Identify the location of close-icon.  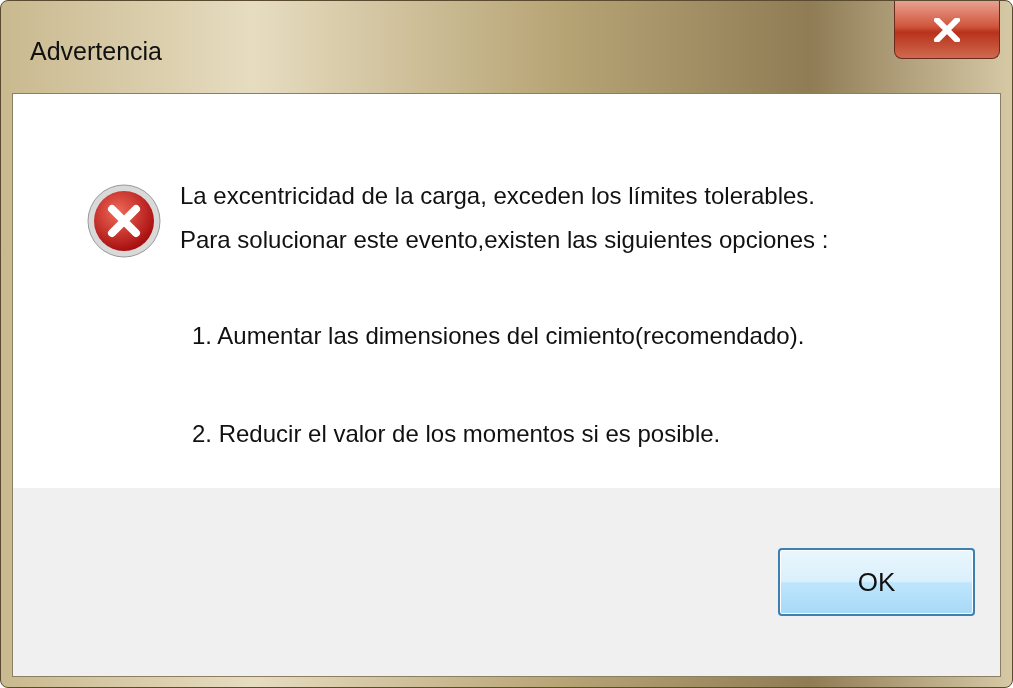
(947, 29).